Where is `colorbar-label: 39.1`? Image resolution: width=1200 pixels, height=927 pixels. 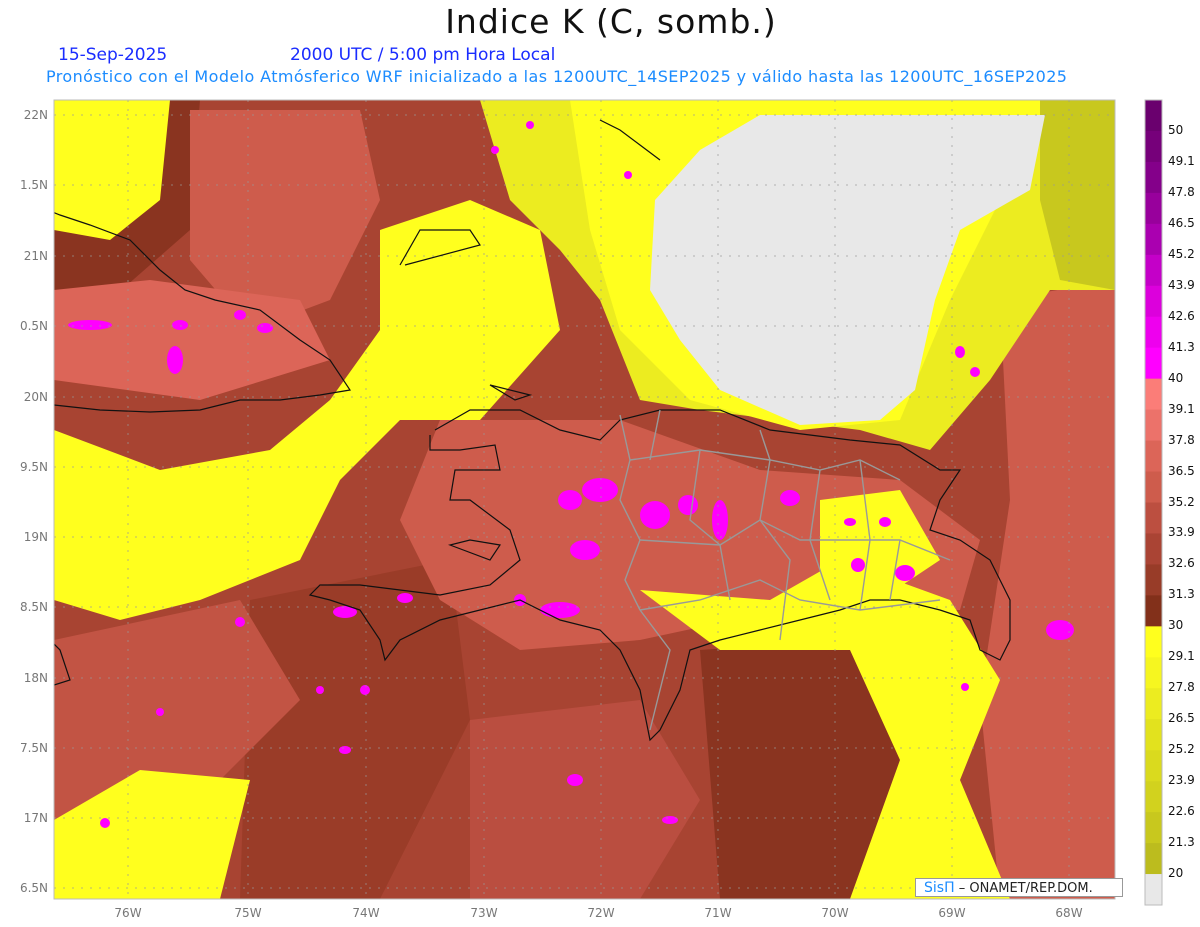 colorbar-label: 39.1 is located at coordinates (1181, 408).